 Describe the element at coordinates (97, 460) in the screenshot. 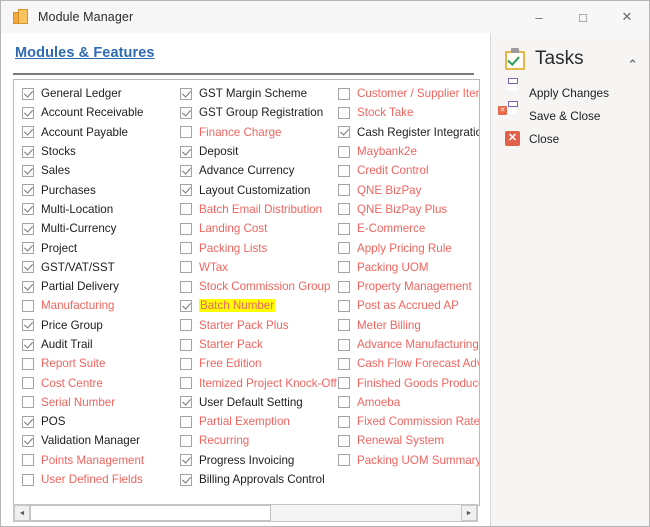

I see `module-row: Points Management` at that location.